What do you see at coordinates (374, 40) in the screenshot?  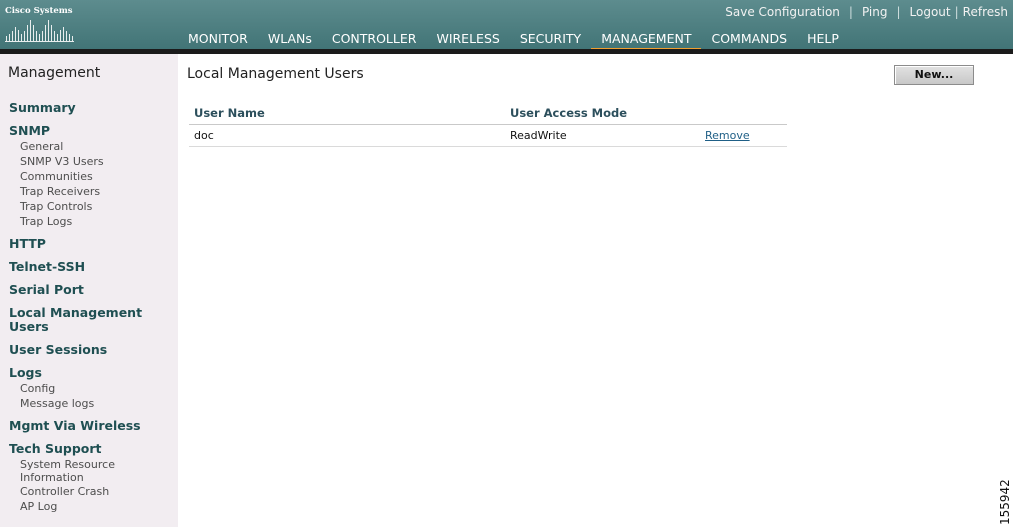 I see `nav-controller: CONTROLLER` at bounding box center [374, 40].